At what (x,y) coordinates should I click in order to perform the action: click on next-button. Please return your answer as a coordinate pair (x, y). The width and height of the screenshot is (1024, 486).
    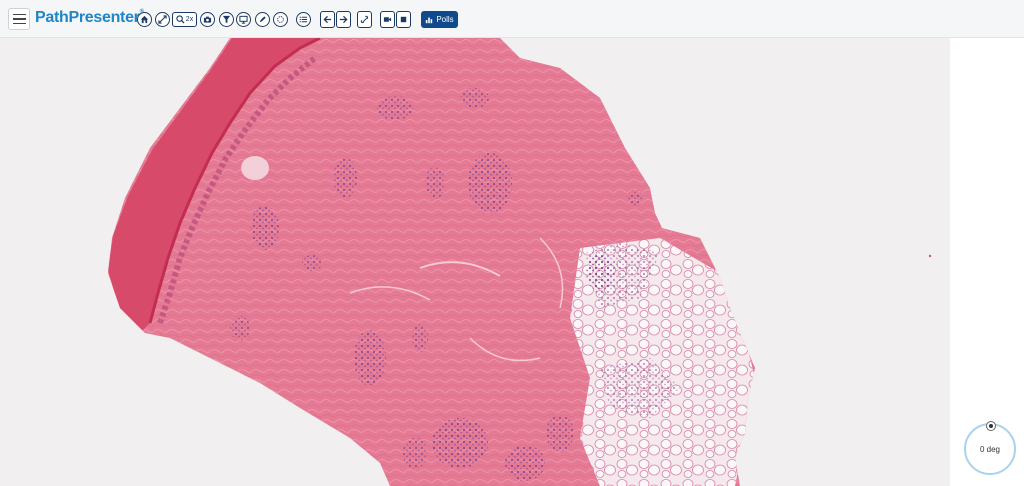
    Looking at the image, I should click on (343, 19).